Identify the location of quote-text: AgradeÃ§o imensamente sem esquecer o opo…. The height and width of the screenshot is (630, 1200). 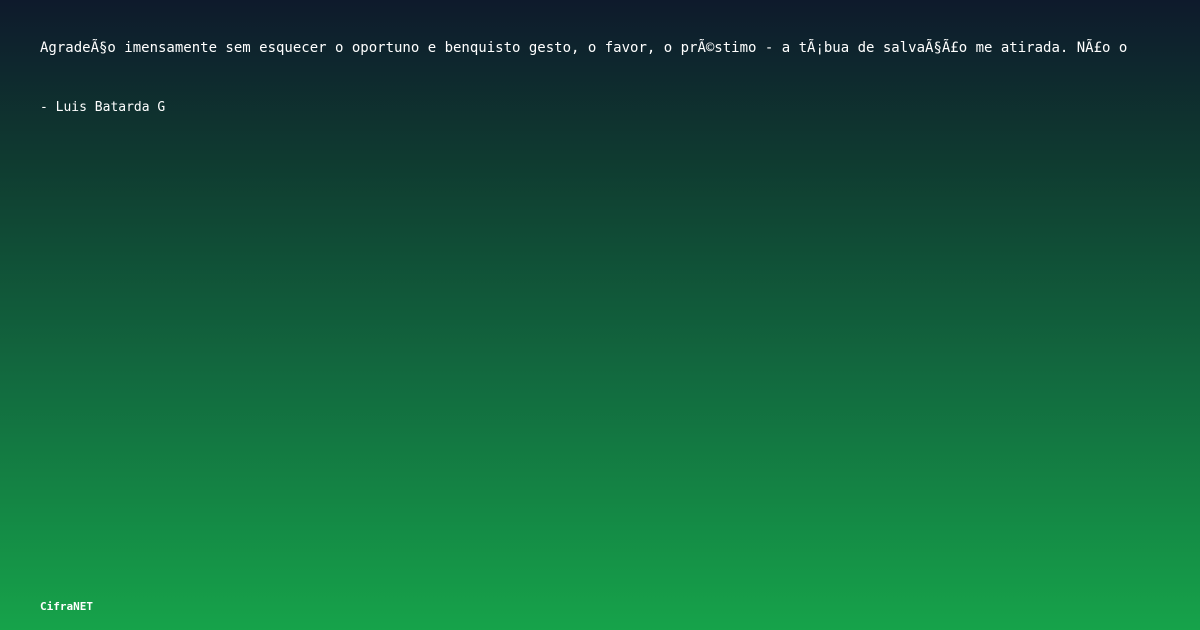
(584, 48).